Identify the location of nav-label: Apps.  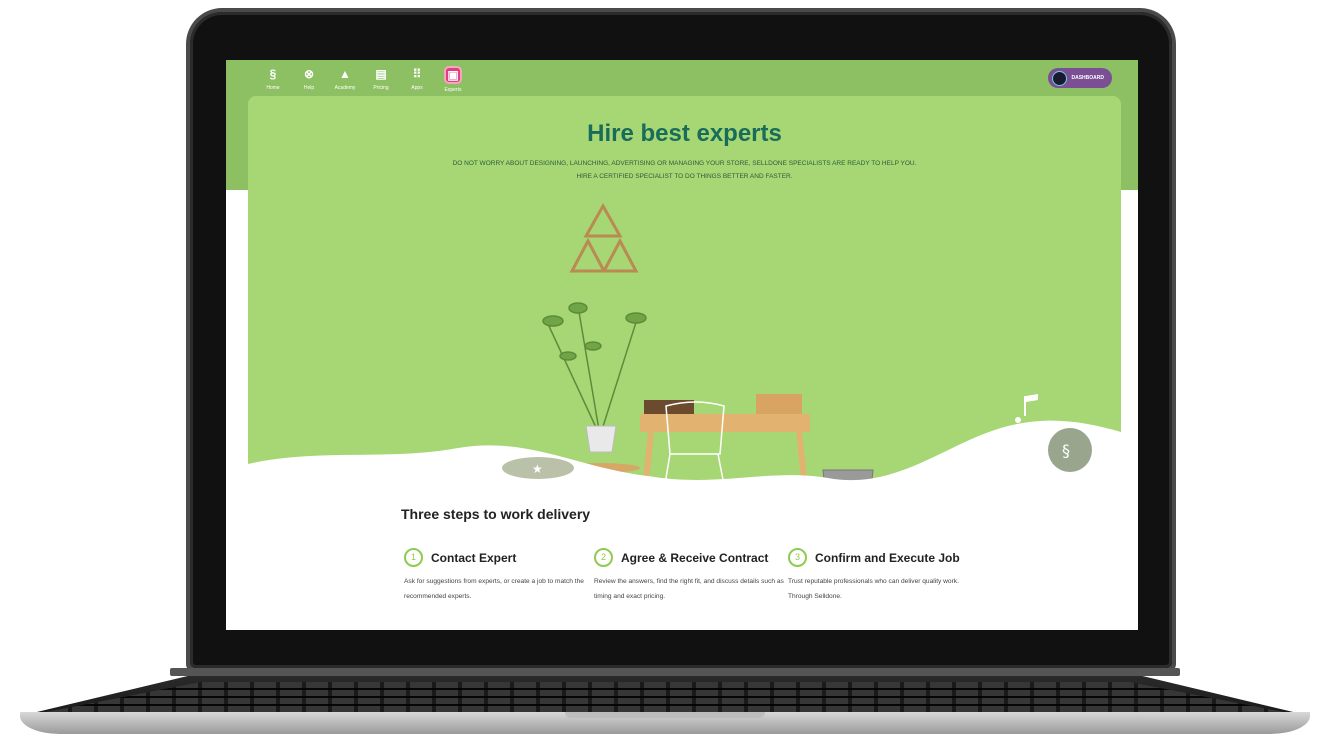
(417, 88).